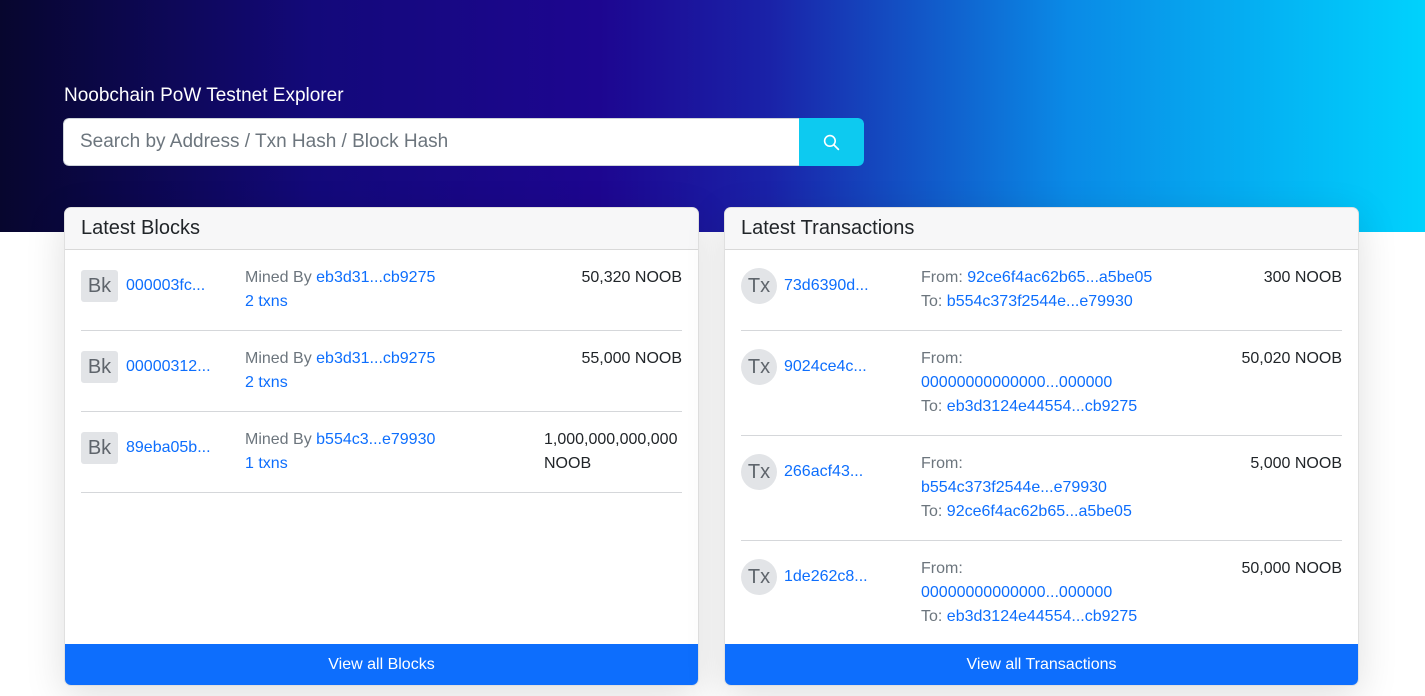  Describe the element at coordinates (1041, 664) in the screenshot. I see `view-all-transactions-button: View all Transactions` at that location.